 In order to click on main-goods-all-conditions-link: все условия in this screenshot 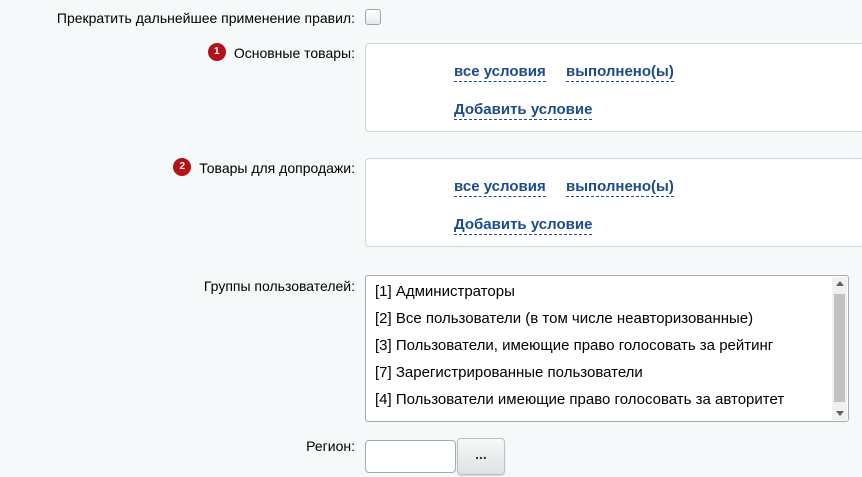, I will do `click(500, 72)`.